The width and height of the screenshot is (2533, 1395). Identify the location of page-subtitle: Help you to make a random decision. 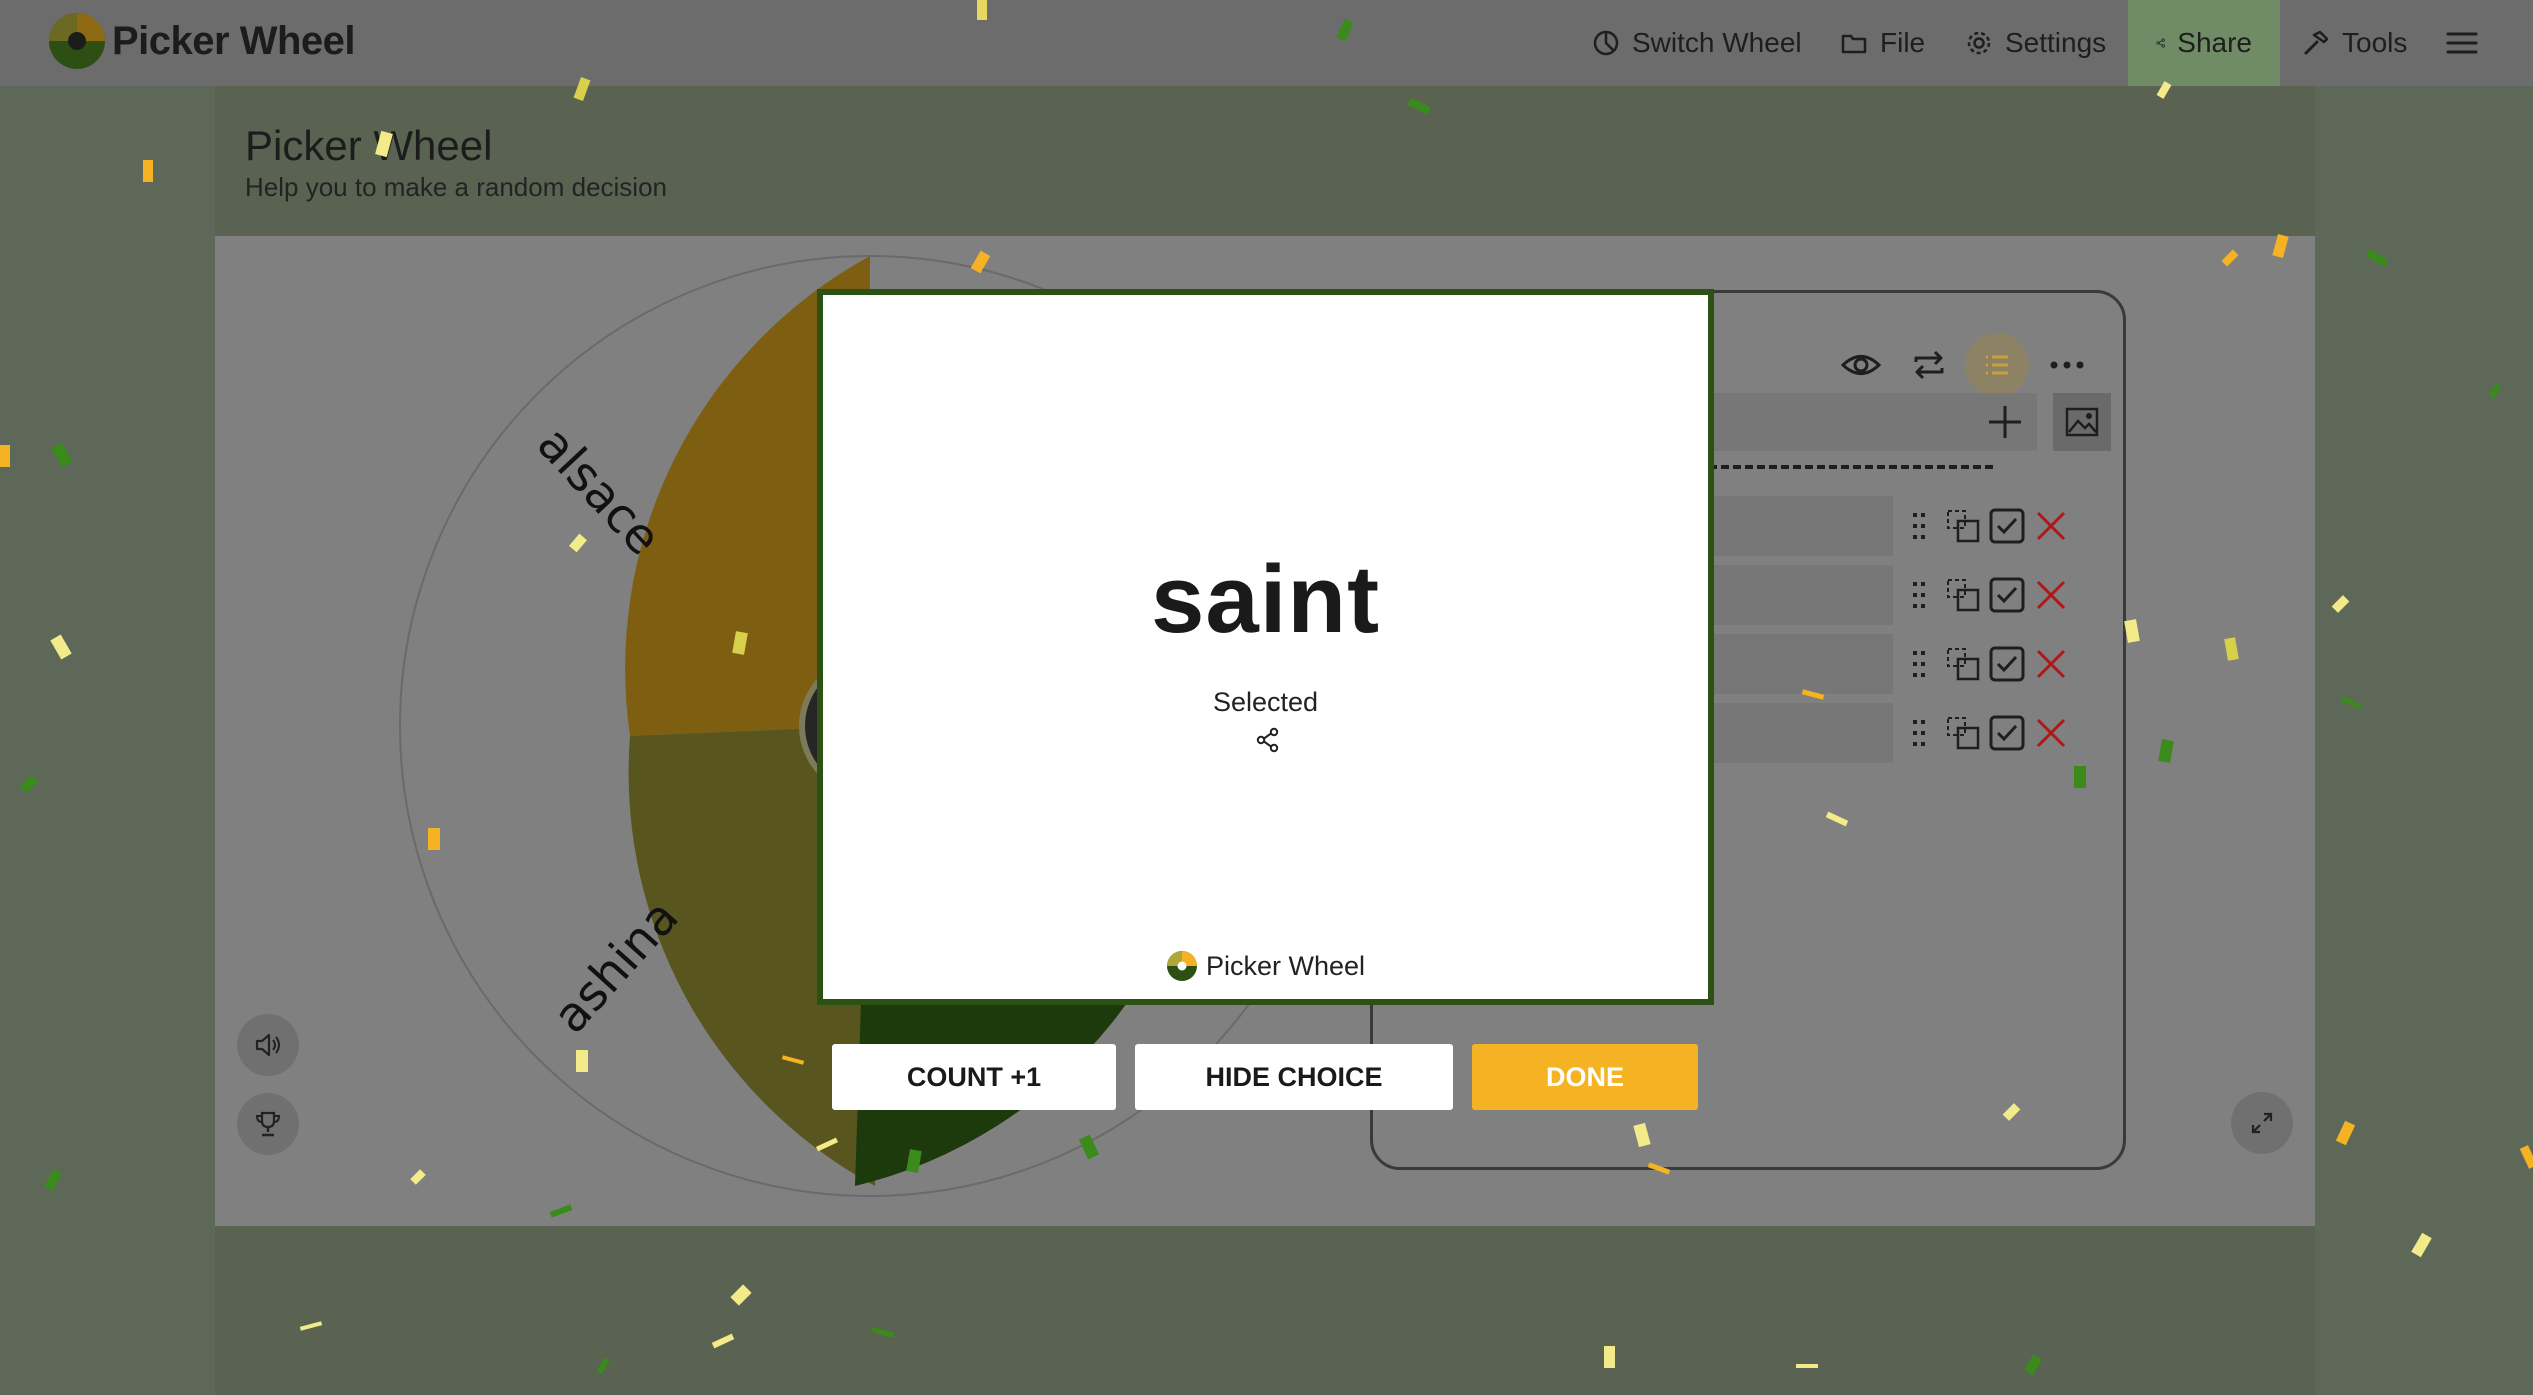
(456, 187).